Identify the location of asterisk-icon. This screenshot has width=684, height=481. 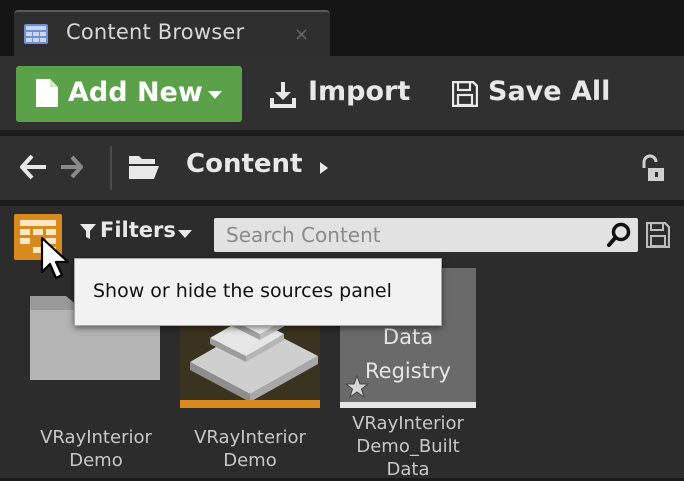
(357, 386).